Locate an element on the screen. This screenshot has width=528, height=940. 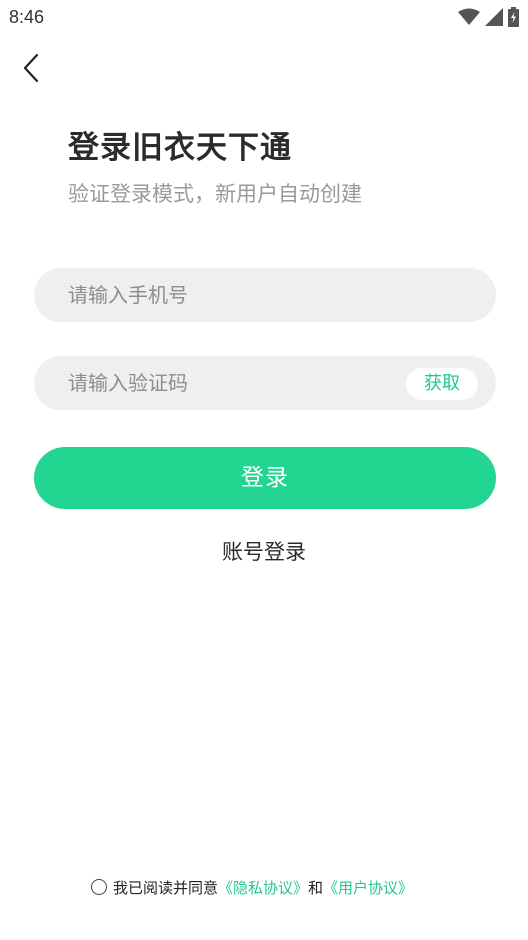
account-login-link: 账号登录 is located at coordinates (264, 551).